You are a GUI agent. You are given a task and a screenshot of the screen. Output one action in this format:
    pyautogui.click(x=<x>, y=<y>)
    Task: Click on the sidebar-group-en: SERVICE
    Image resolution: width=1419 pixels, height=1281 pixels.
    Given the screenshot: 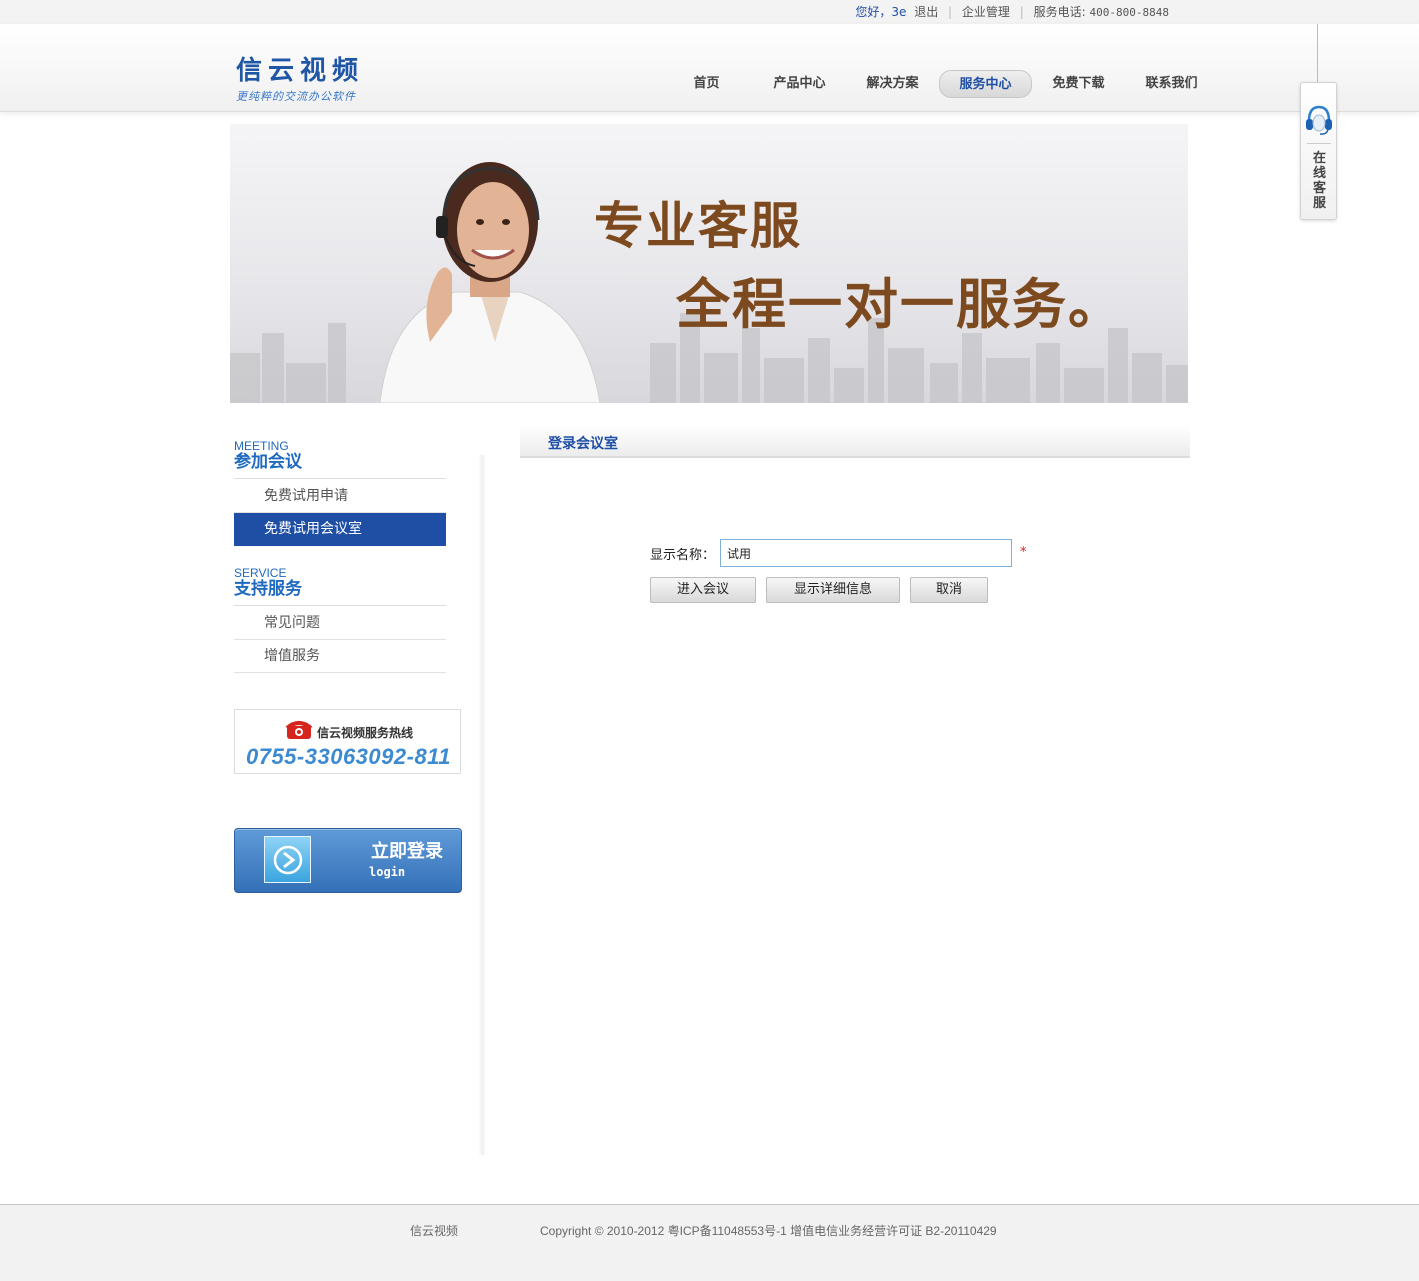 What is the action you would take?
    pyautogui.click(x=260, y=573)
    